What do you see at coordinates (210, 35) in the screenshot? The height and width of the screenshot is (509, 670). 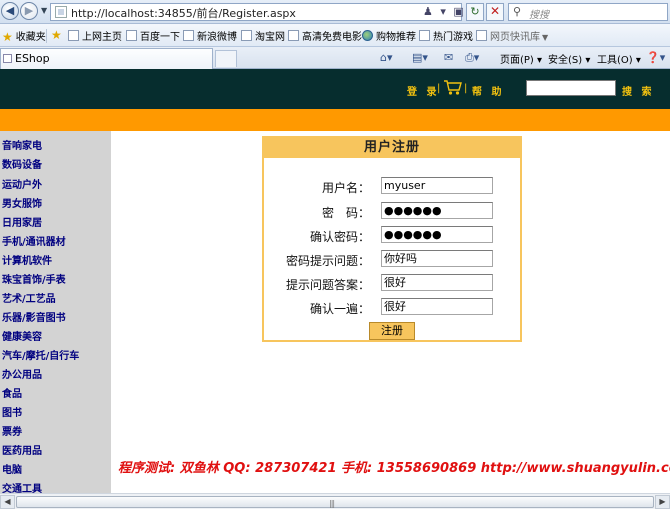 I see `fav-link-weibo: 新浪微博` at bounding box center [210, 35].